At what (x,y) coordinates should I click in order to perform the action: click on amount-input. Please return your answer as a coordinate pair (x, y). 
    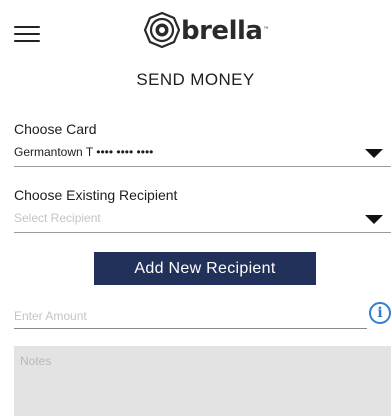
    Looking at the image, I should click on (164, 316).